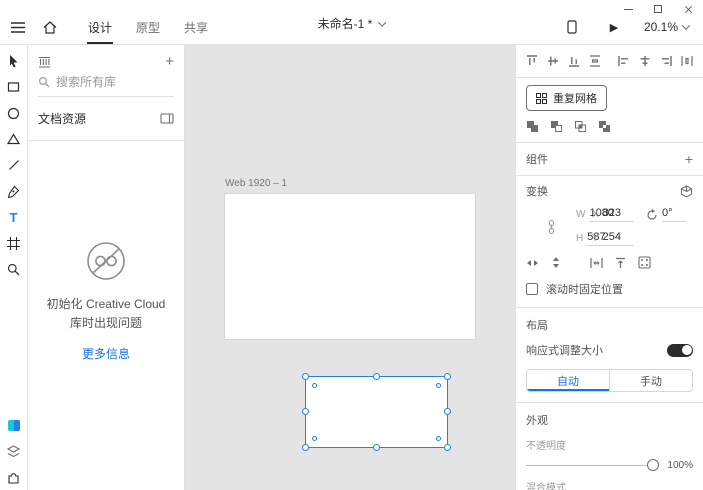 This screenshot has height=490, width=703. I want to click on transform-header: 变换, so click(609, 191).